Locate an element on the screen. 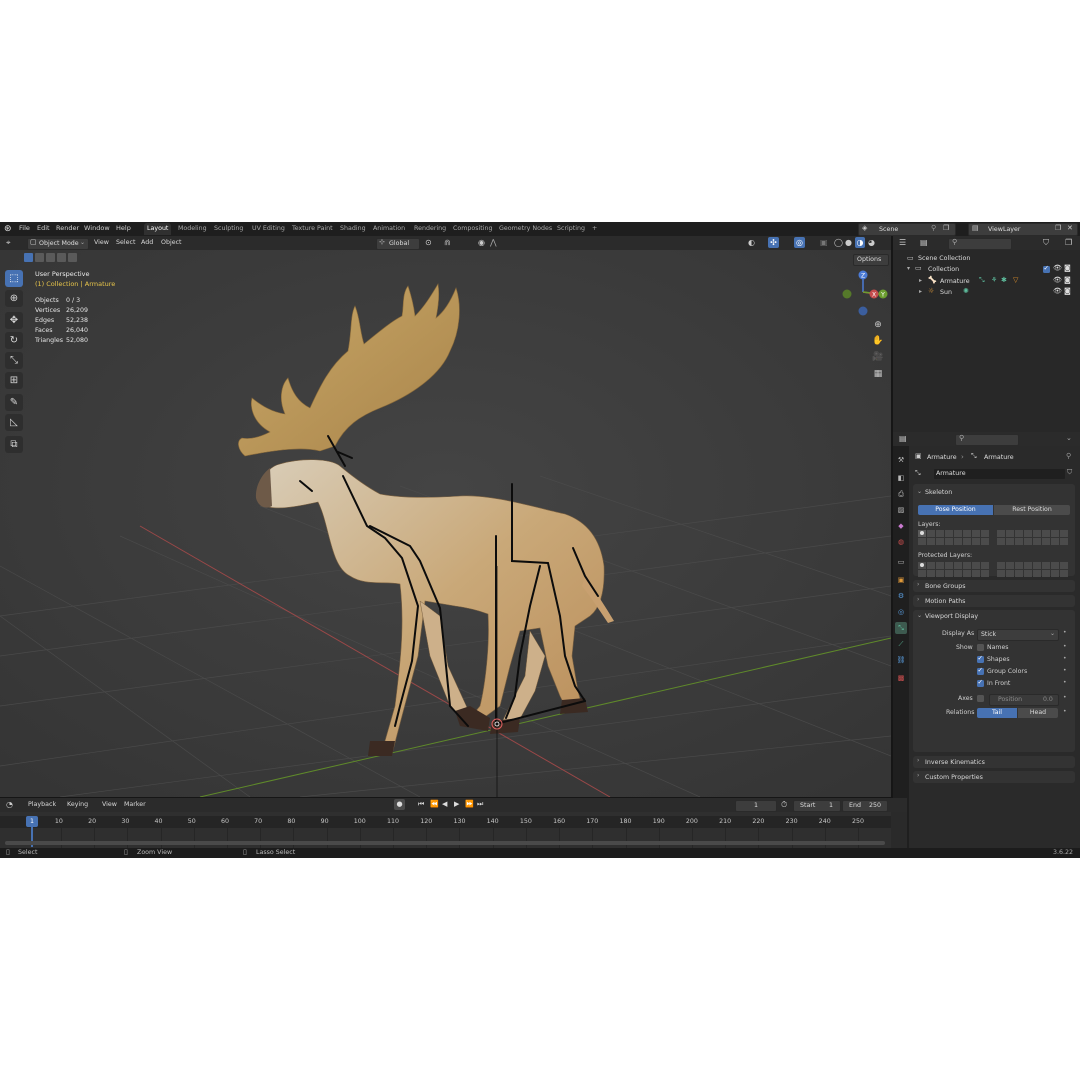 Image resolution: width=1080 pixels, height=1080 pixels. timeline-scrollbar is located at coordinates (445, 843).